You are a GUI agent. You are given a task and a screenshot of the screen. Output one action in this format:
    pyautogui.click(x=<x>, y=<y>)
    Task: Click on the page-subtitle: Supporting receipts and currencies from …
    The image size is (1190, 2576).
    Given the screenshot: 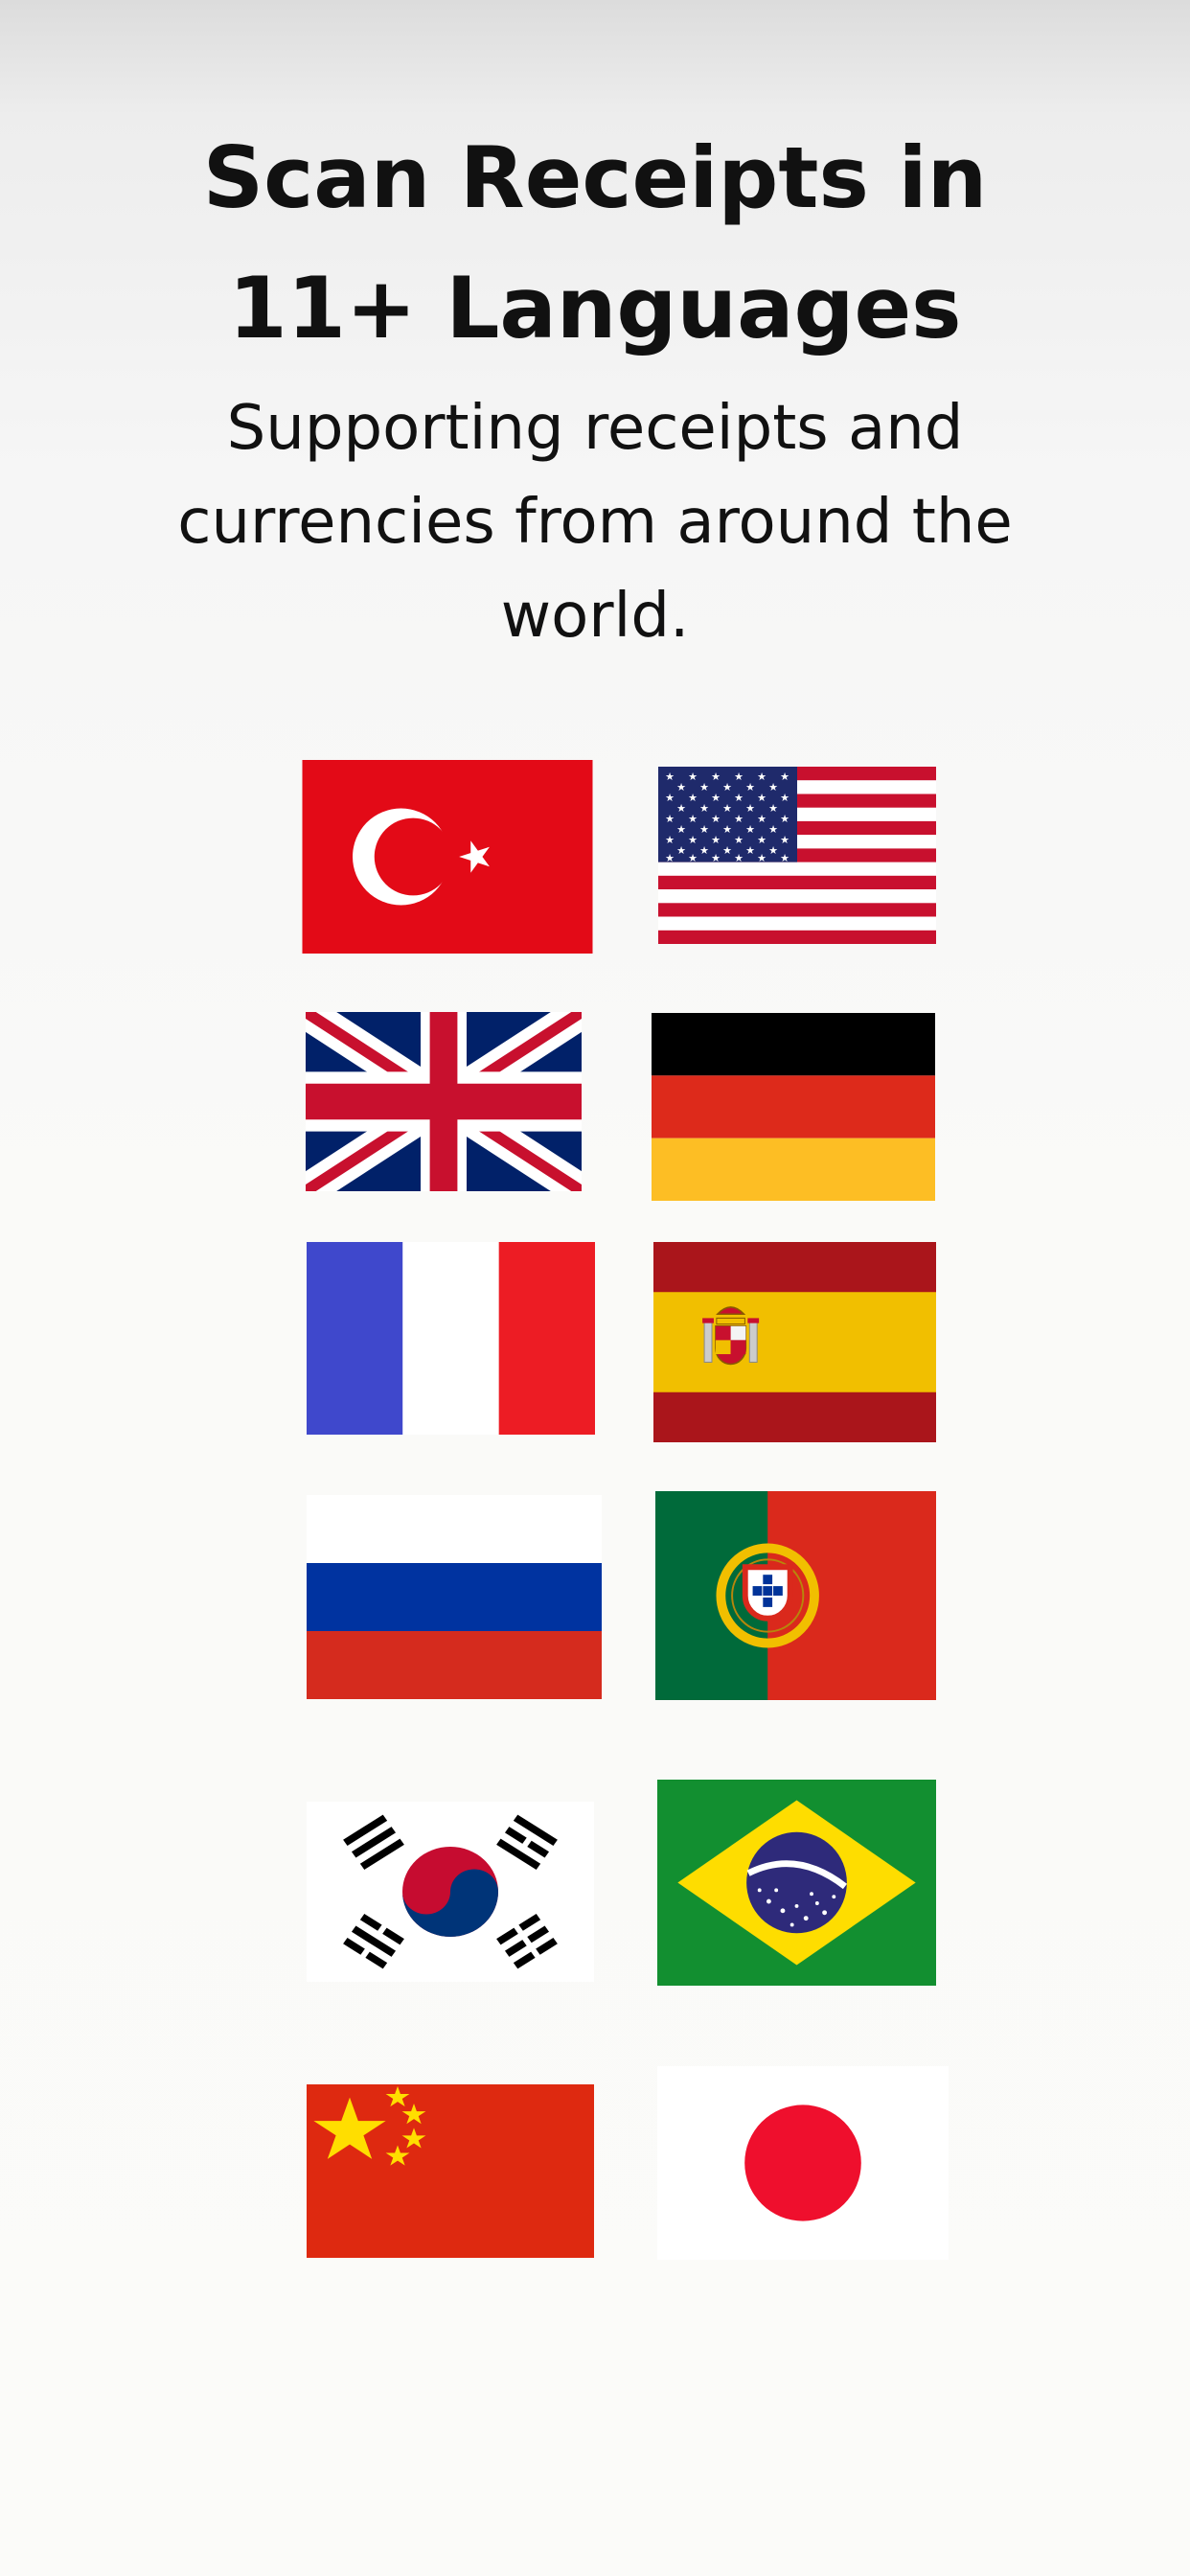 What is the action you would take?
    pyautogui.click(x=595, y=522)
    